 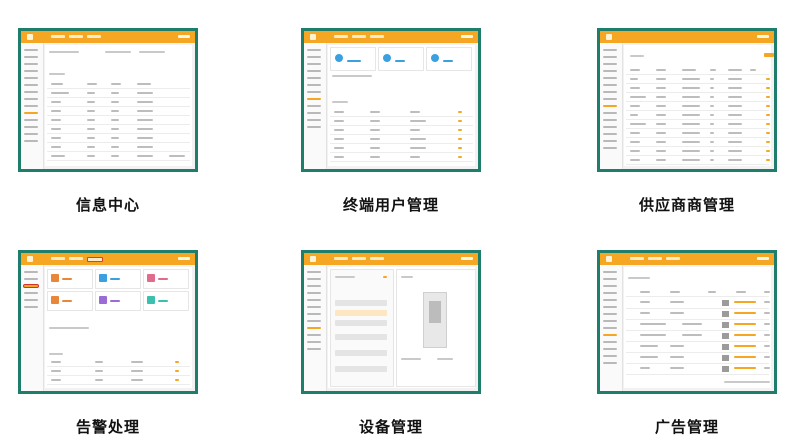 I want to click on module-caption: 告警处理, so click(x=107, y=427).